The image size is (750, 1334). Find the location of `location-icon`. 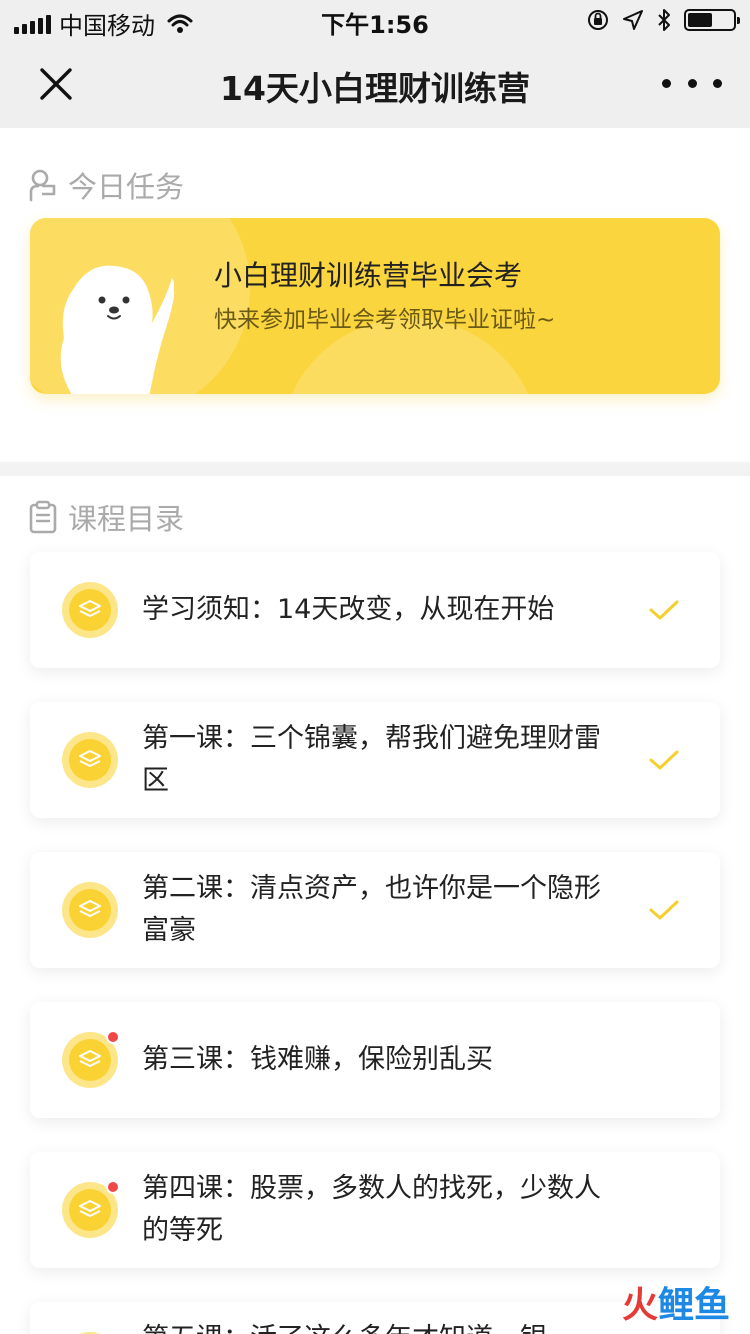

location-icon is located at coordinates (633, 20).